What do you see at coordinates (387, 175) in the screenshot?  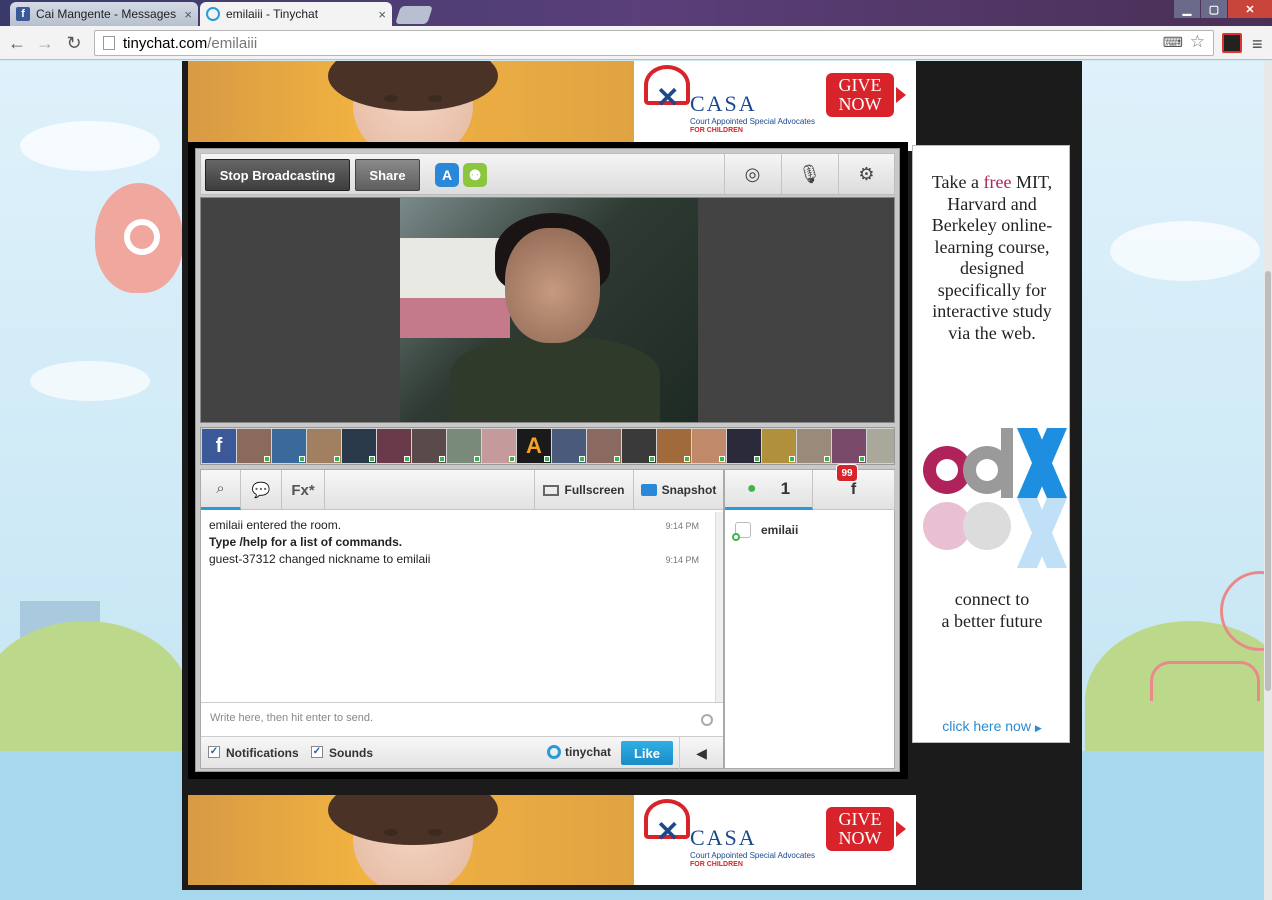 I see `share-button: Share` at bounding box center [387, 175].